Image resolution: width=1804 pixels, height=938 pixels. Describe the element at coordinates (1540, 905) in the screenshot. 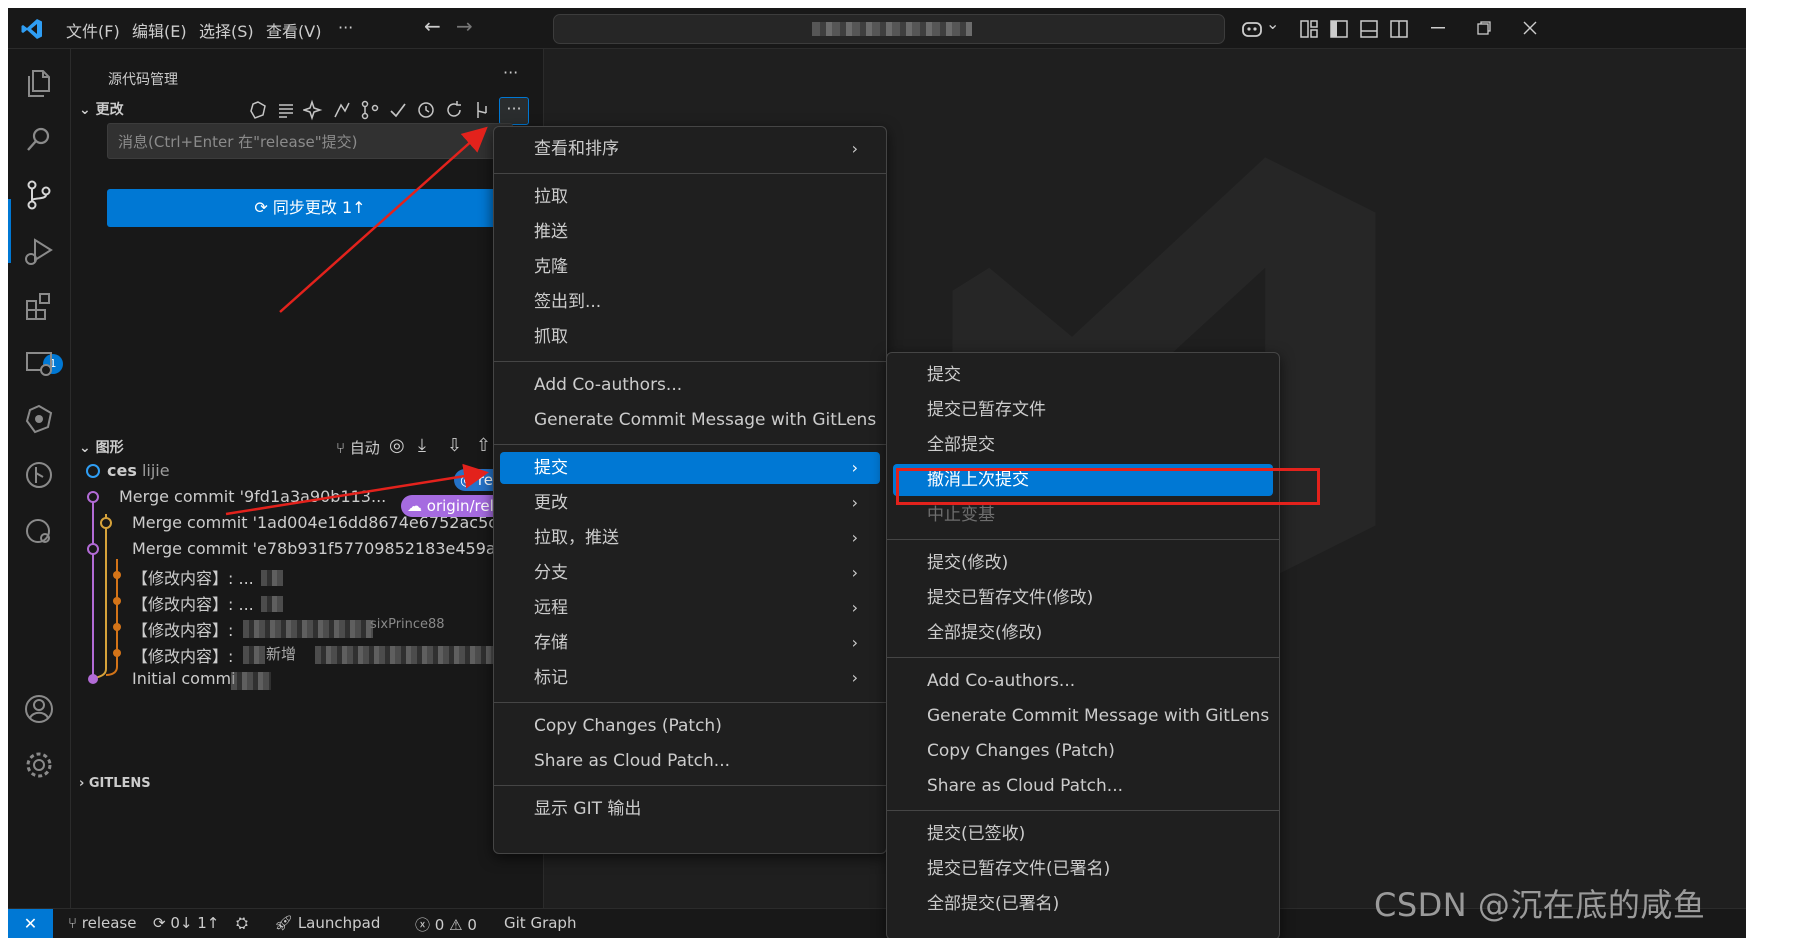

I see `csdn-watermark: CSDN @沉在底的咸鱼` at that location.